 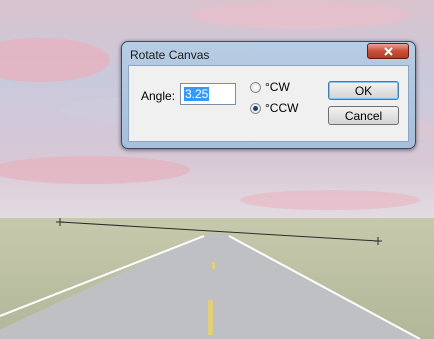 I want to click on radio-ccw: °CCW, so click(x=274, y=108).